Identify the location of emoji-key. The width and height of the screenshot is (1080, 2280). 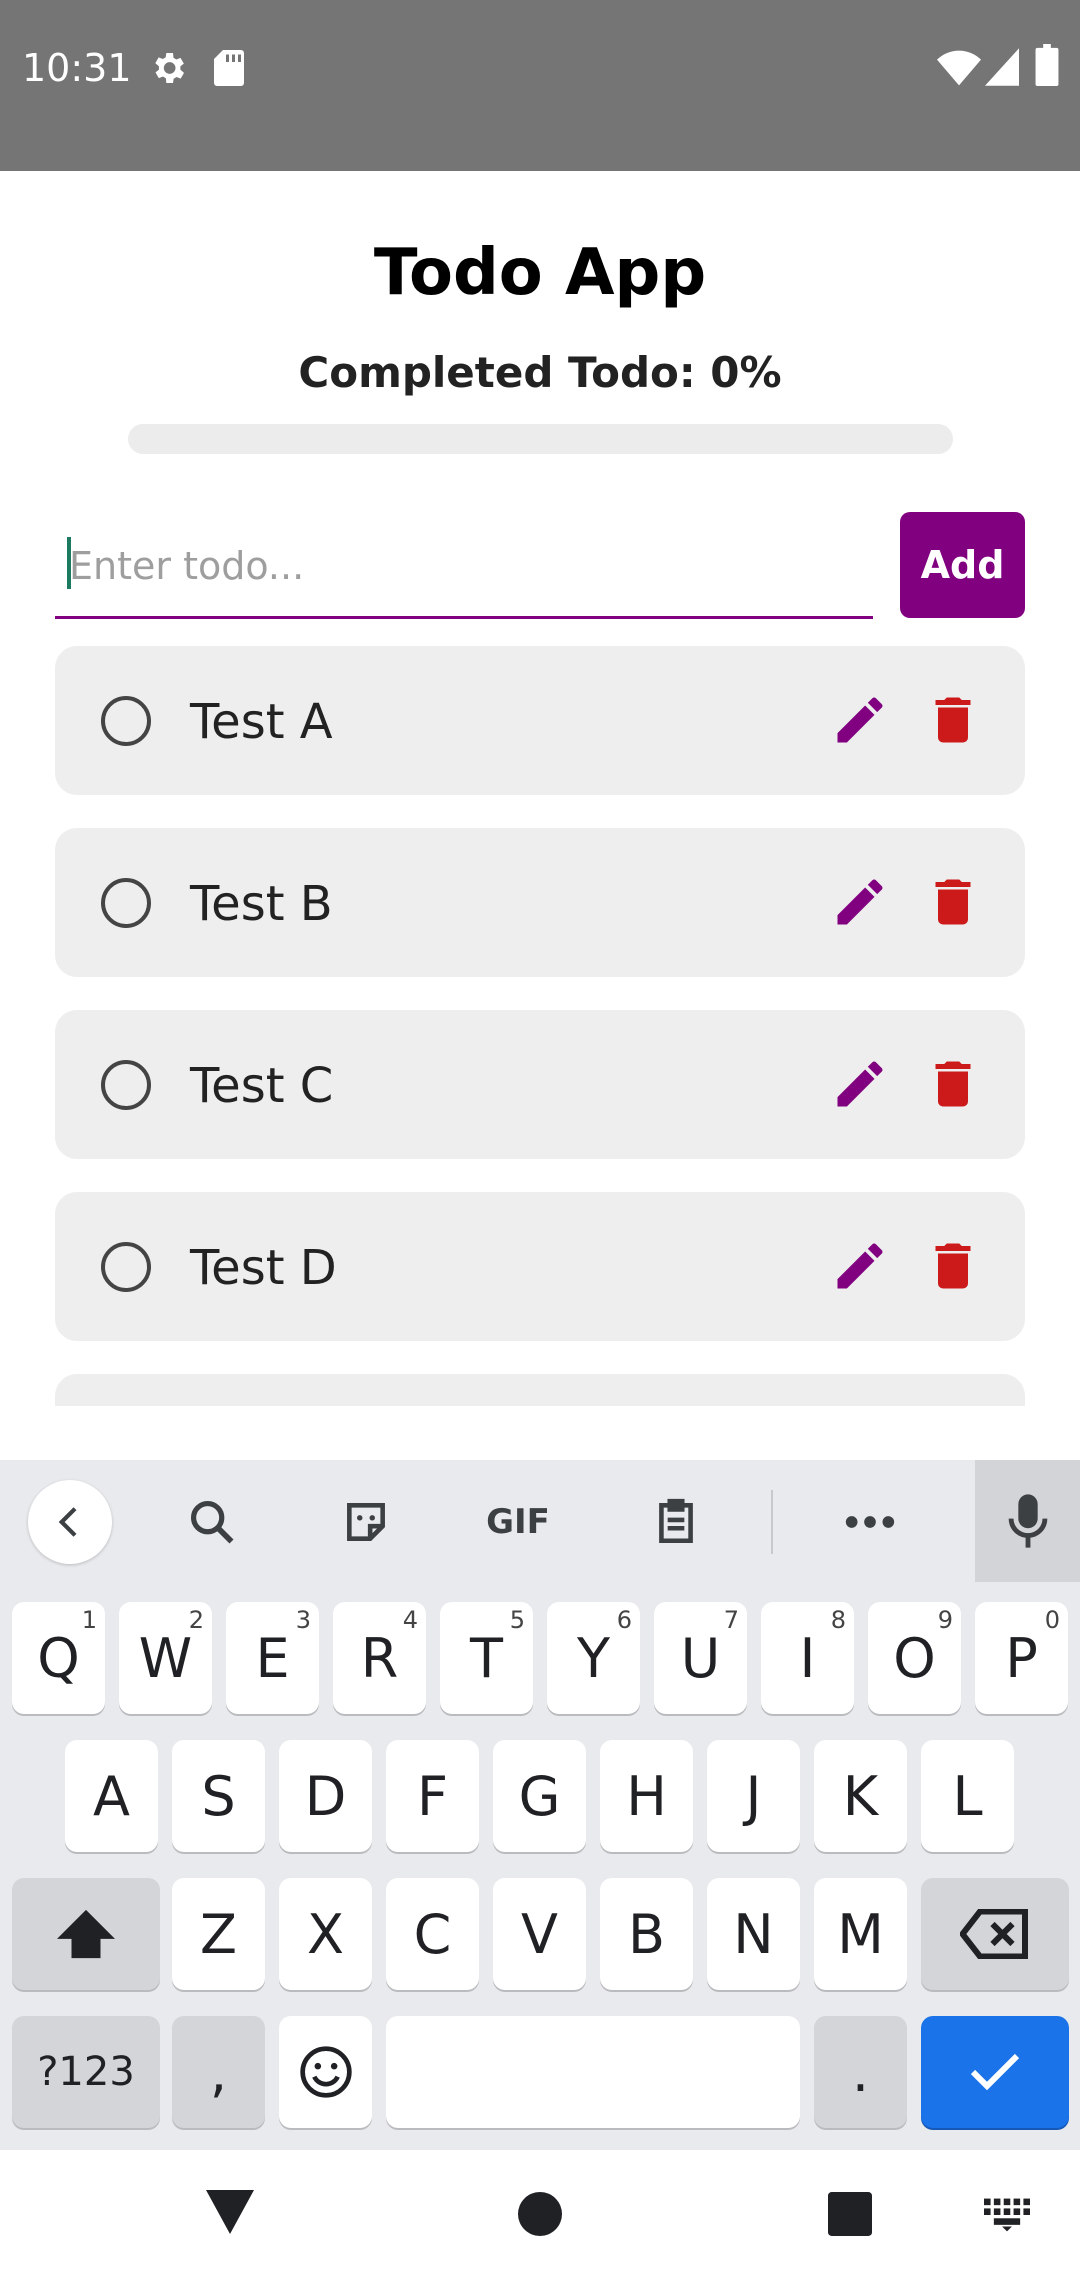
(325, 2072).